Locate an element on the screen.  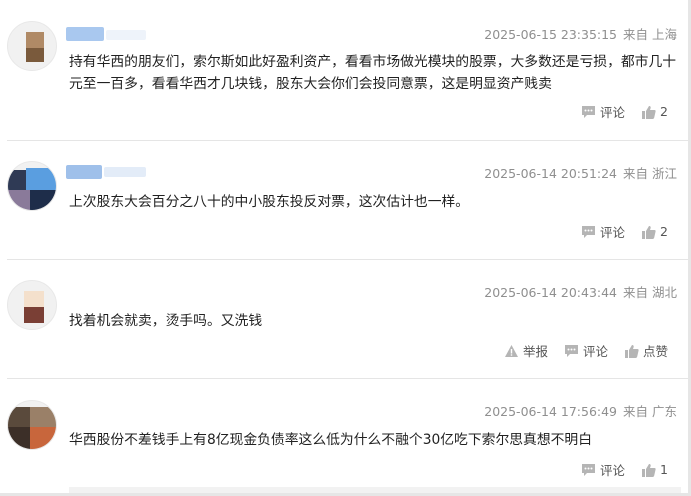
comment-meta: 2025-06-15 23:35:15 来自 上海 is located at coordinates (580, 33).